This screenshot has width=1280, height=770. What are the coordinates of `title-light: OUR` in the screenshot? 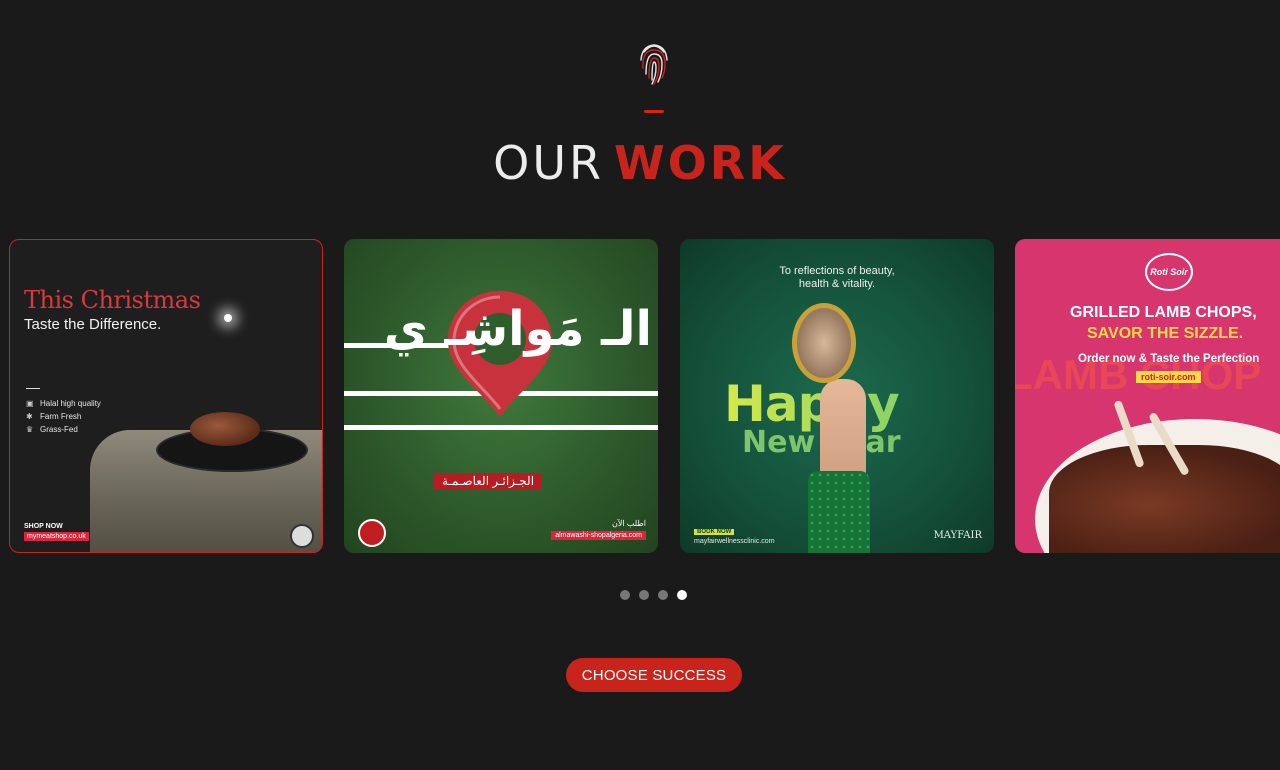 It's located at (548, 163).